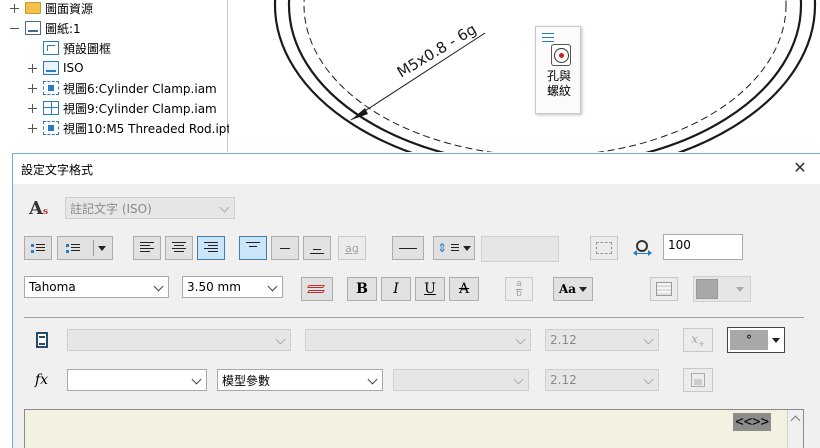 This screenshot has width=820, height=448. What do you see at coordinates (129, 128) in the screenshot?
I see `tree-item-view10: 視圖10:M5 Threaded Rod.ipt` at bounding box center [129, 128].